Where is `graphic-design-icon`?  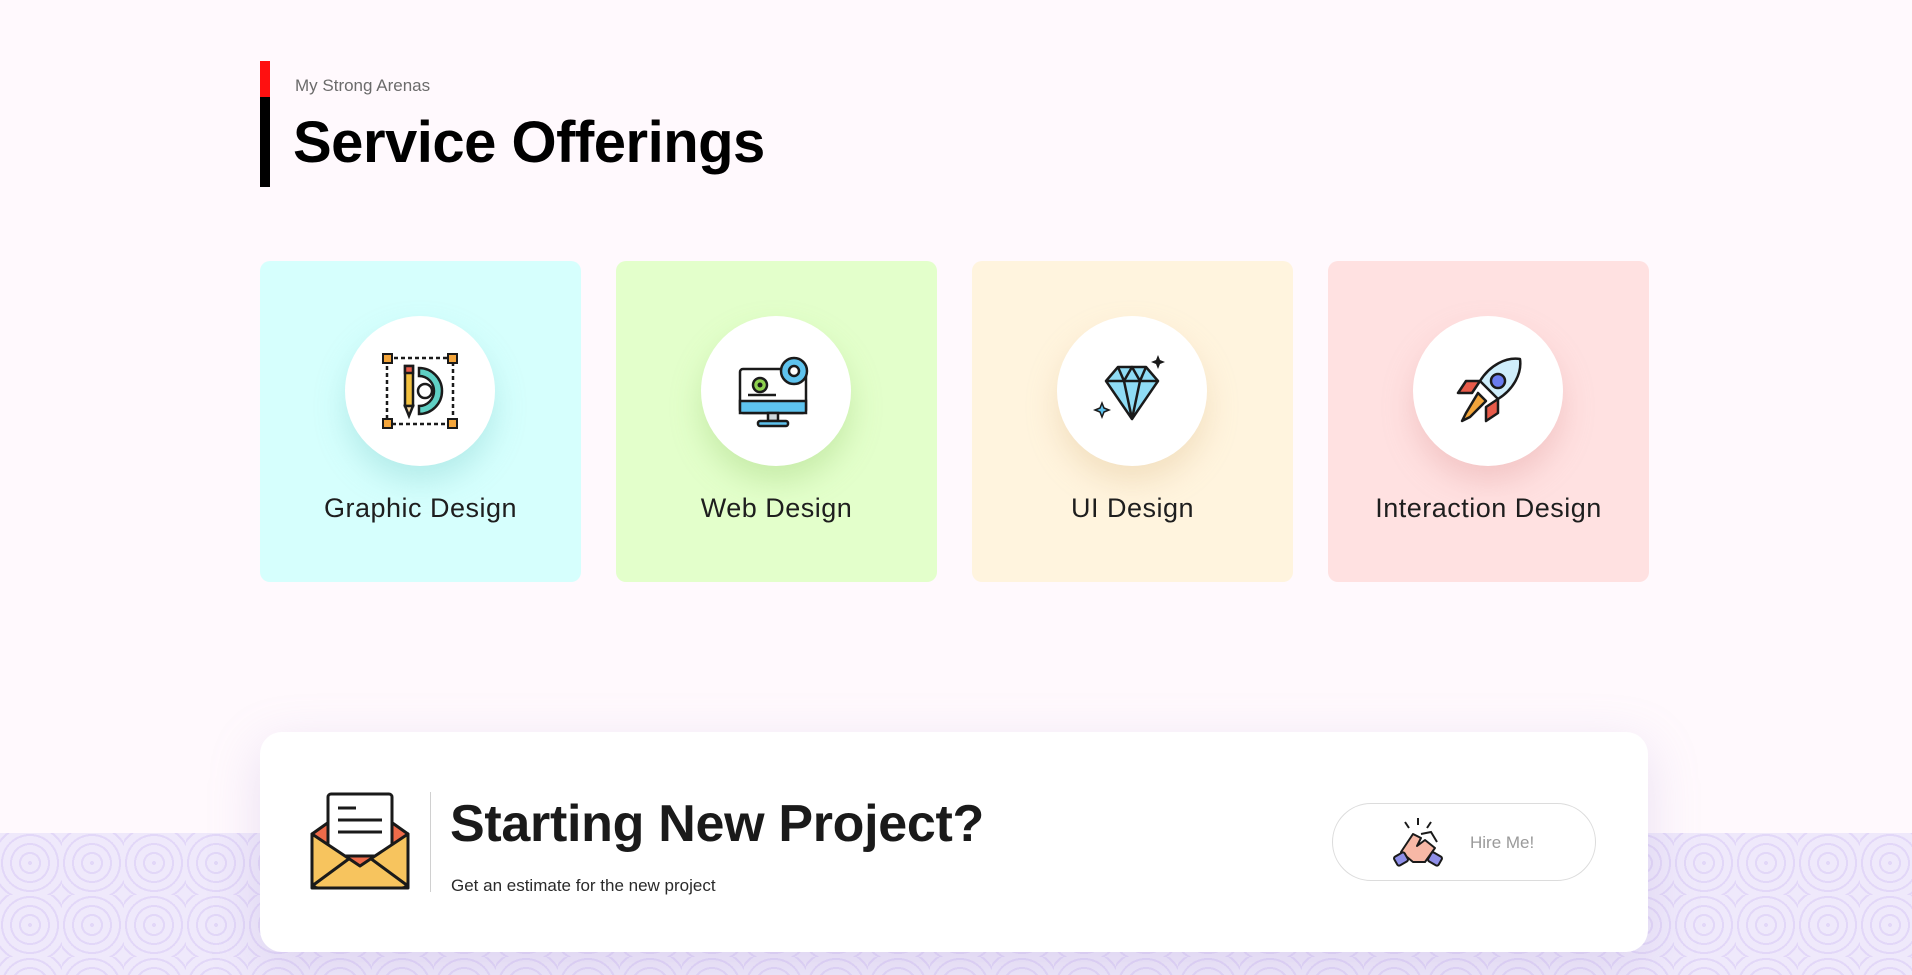
graphic-design-icon is located at coordinates (420, 391).